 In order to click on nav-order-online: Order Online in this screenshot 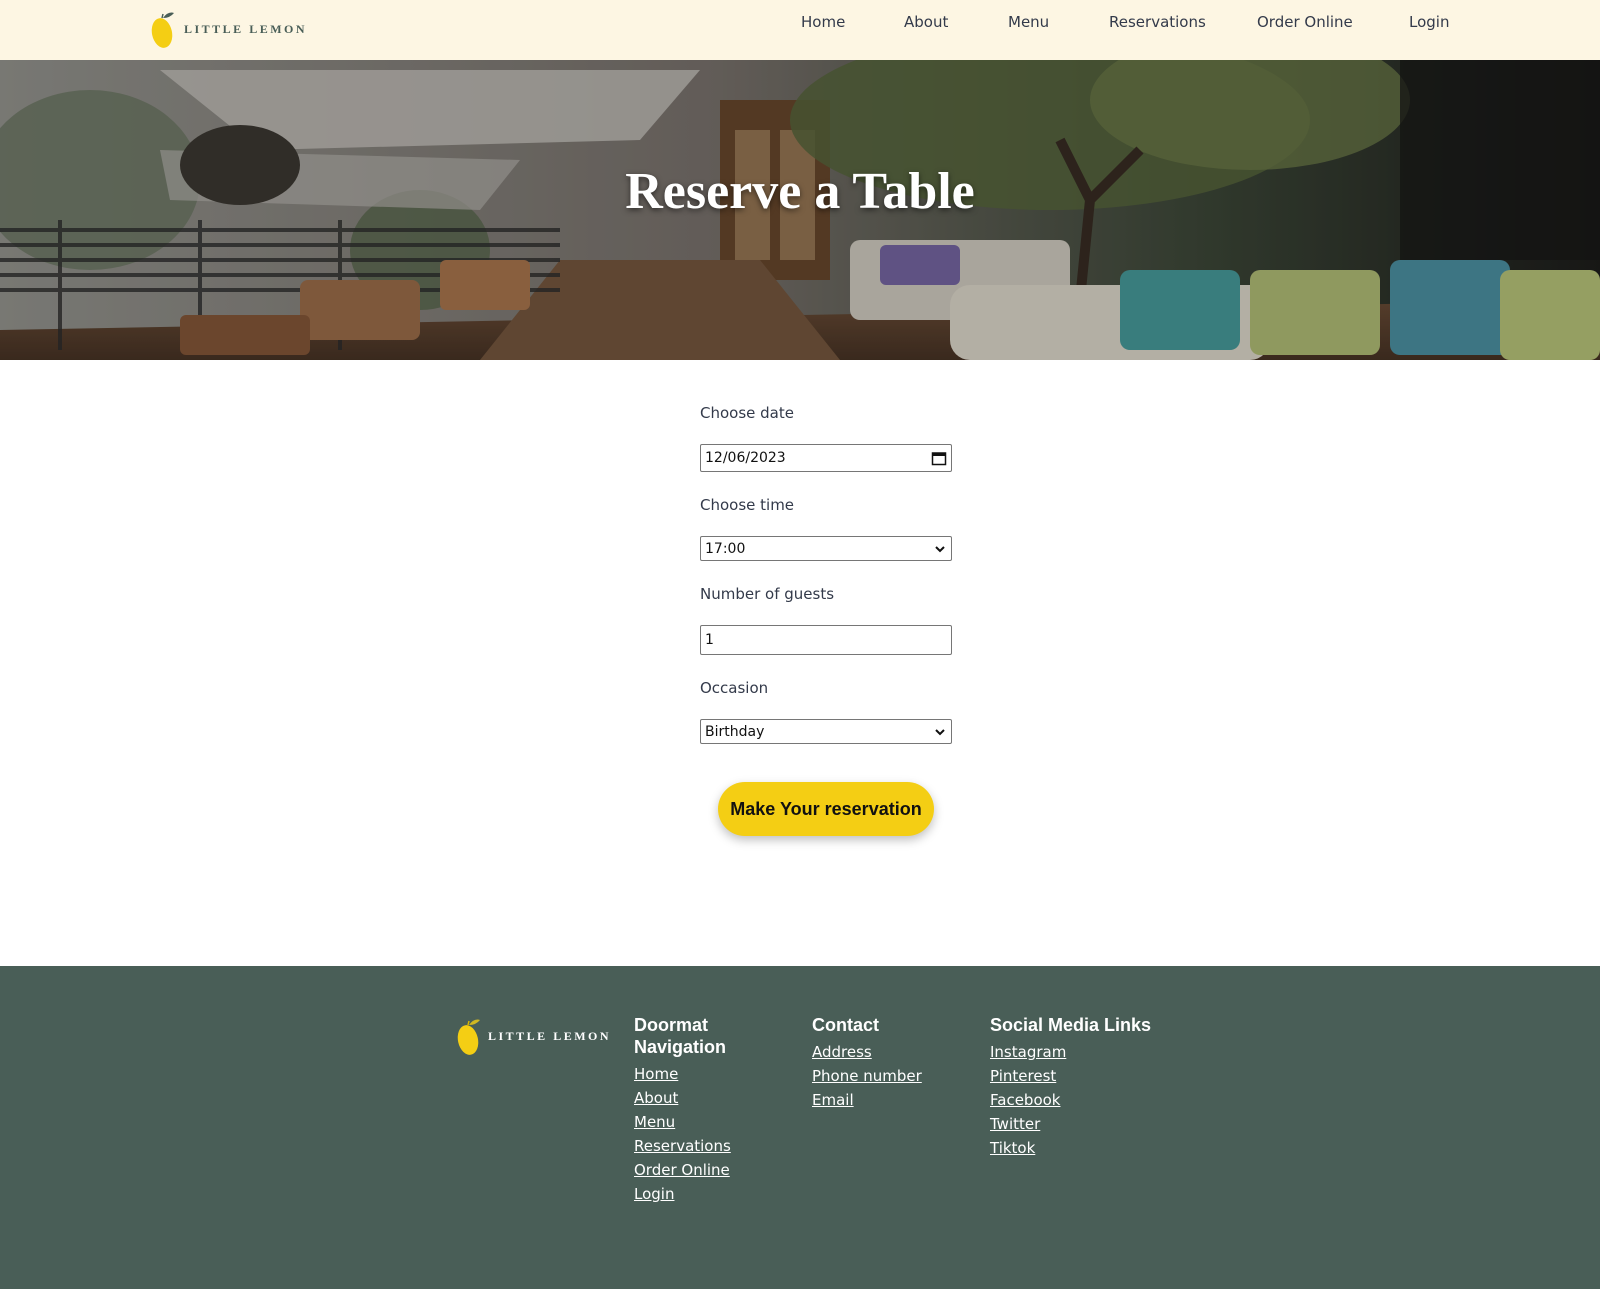, I will do `click(1305, 22)`.